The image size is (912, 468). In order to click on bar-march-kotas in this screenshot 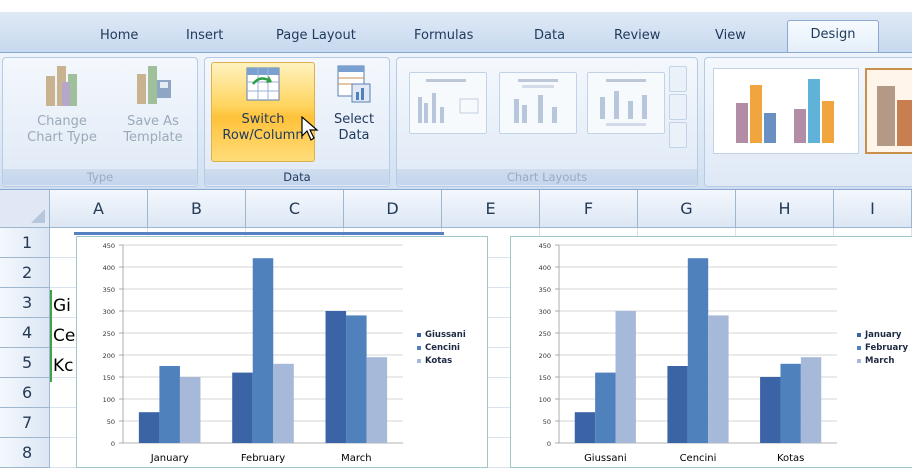, I will do `click(811, 400)`.